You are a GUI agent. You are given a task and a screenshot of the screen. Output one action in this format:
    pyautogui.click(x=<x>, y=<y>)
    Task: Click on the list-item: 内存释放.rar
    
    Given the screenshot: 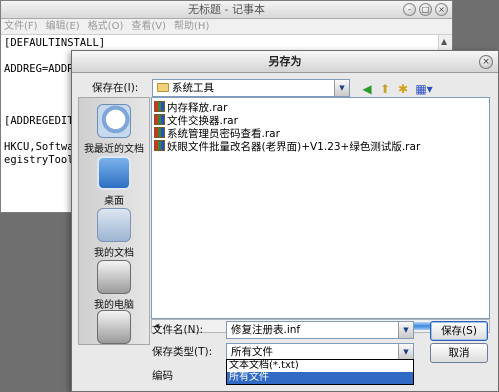 What is the action you would take?
    pyautogui.click(x=190, y=107)
    